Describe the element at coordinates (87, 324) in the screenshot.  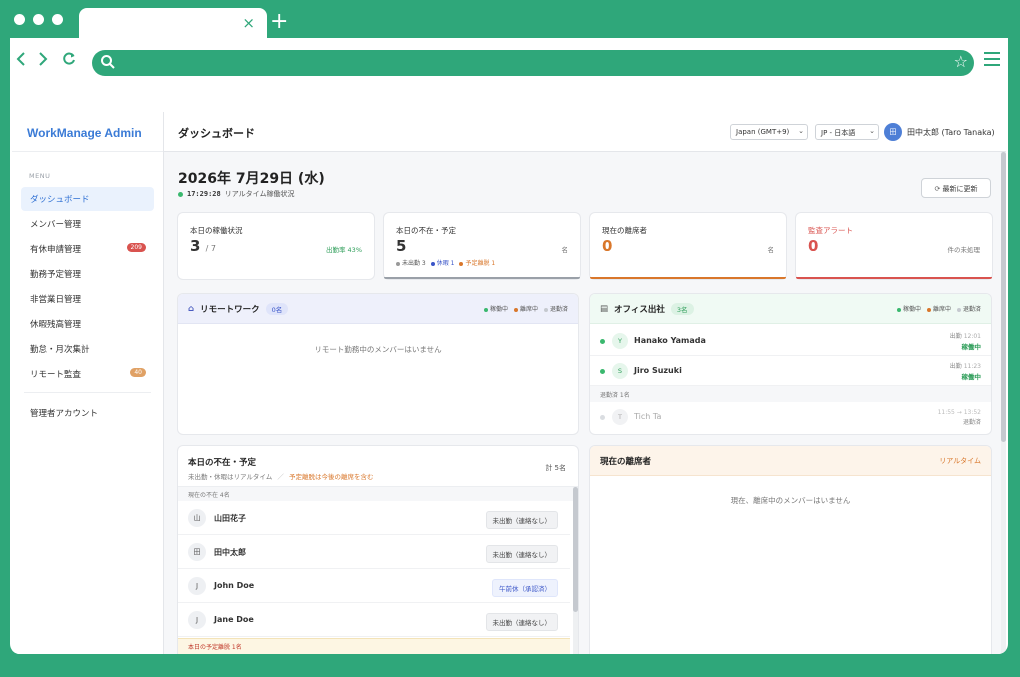
I see `sidebar-item-leave-balance: 休暇残高管理` at that location.